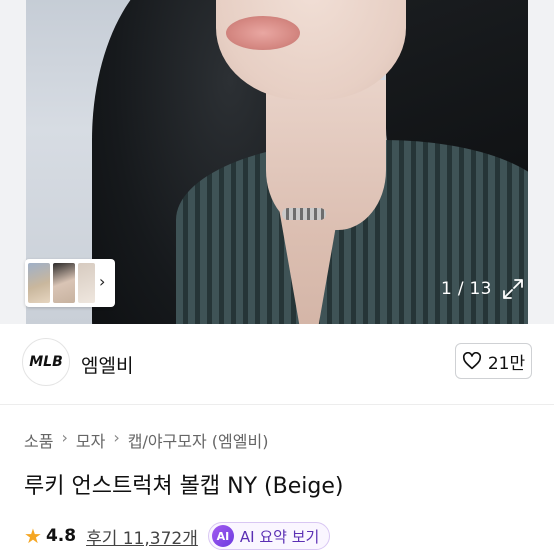 This screenshot has height=554, width=554. Describe the element at coordinates (46, 362) in the screenshot. I see `brand-logo: MLB` at that location.